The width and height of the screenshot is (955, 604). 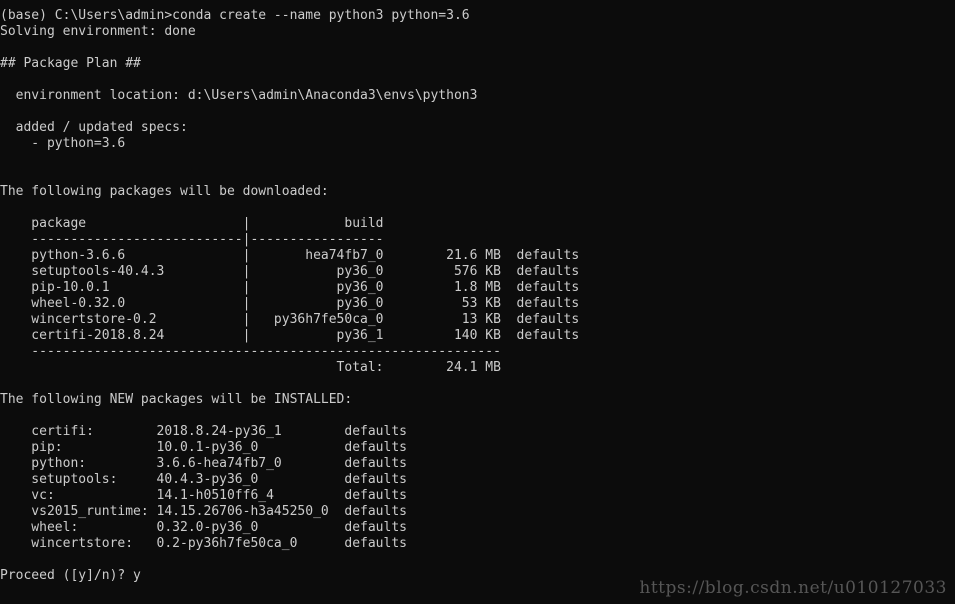 I want to click on console-line: pip-10.0.1 | py36_0 1.8 MB defaults, so click(x=290, y=287).